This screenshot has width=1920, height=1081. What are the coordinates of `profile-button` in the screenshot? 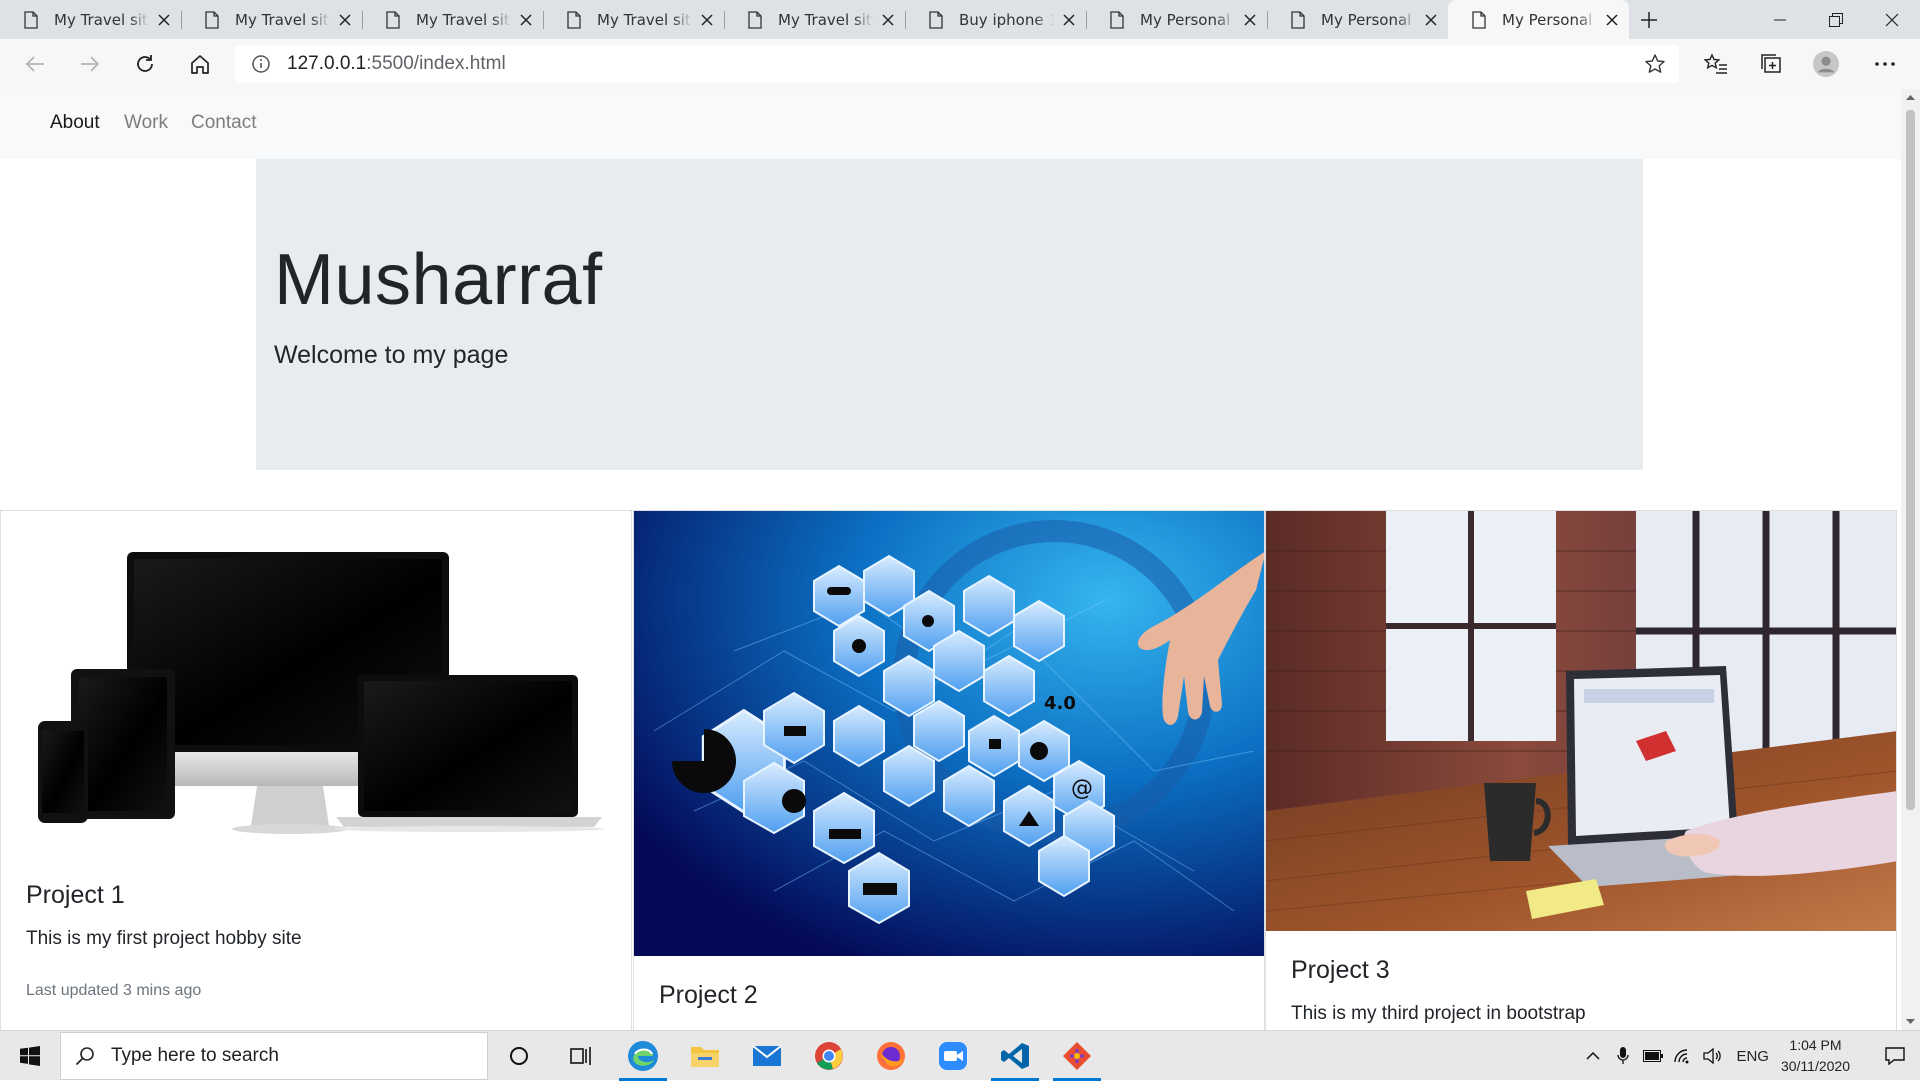 It's located at (1826, 64).